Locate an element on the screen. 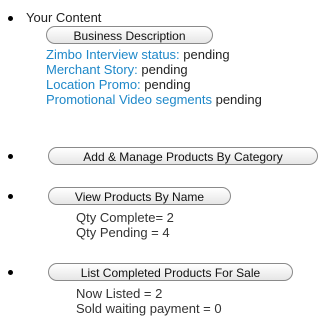  status-row: Merchant Story: pending is located at coordinates (117, 69).